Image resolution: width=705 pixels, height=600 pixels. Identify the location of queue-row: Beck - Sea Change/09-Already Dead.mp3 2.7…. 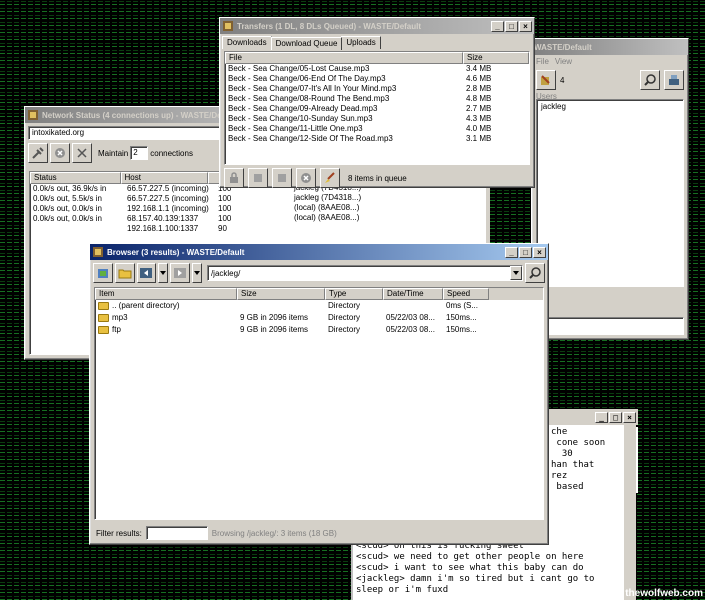
(377, 109).